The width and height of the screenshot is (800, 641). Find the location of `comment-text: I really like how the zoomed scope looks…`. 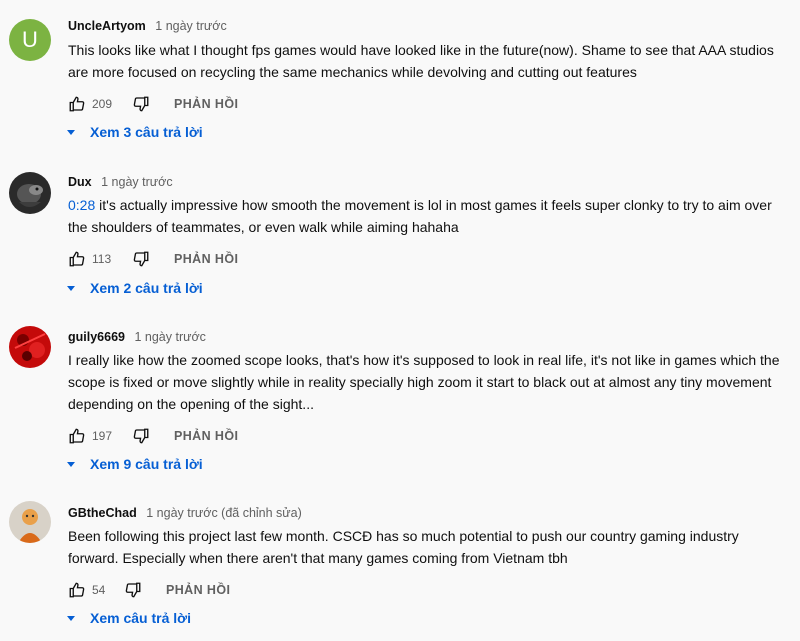

comment-text: I really like how the zoomed scope looks… is located at coordinates (424, 382).